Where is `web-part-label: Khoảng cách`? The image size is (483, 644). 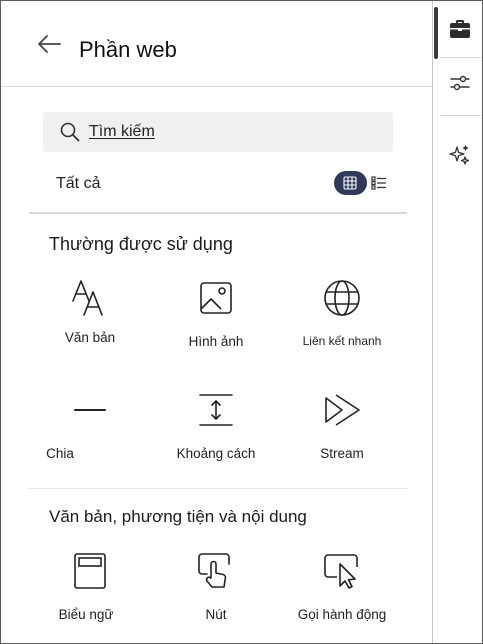
web-part-label: Khoảng cách is located at coordinates (216, 453).